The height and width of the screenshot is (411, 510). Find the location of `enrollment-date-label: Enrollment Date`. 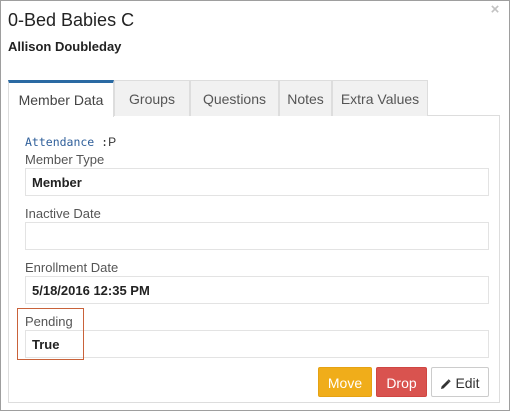

enrollment-date-label: Enrollment Date is located at coordinates (72, 267).